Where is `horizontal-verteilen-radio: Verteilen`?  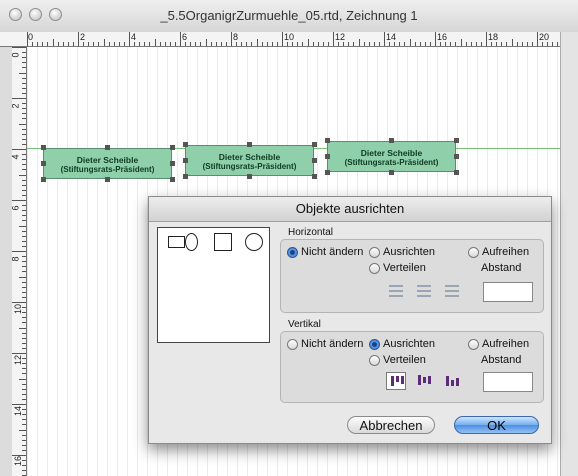
horizontal-verteilen-radio: Verteilen is located at coordinates (397, 268).